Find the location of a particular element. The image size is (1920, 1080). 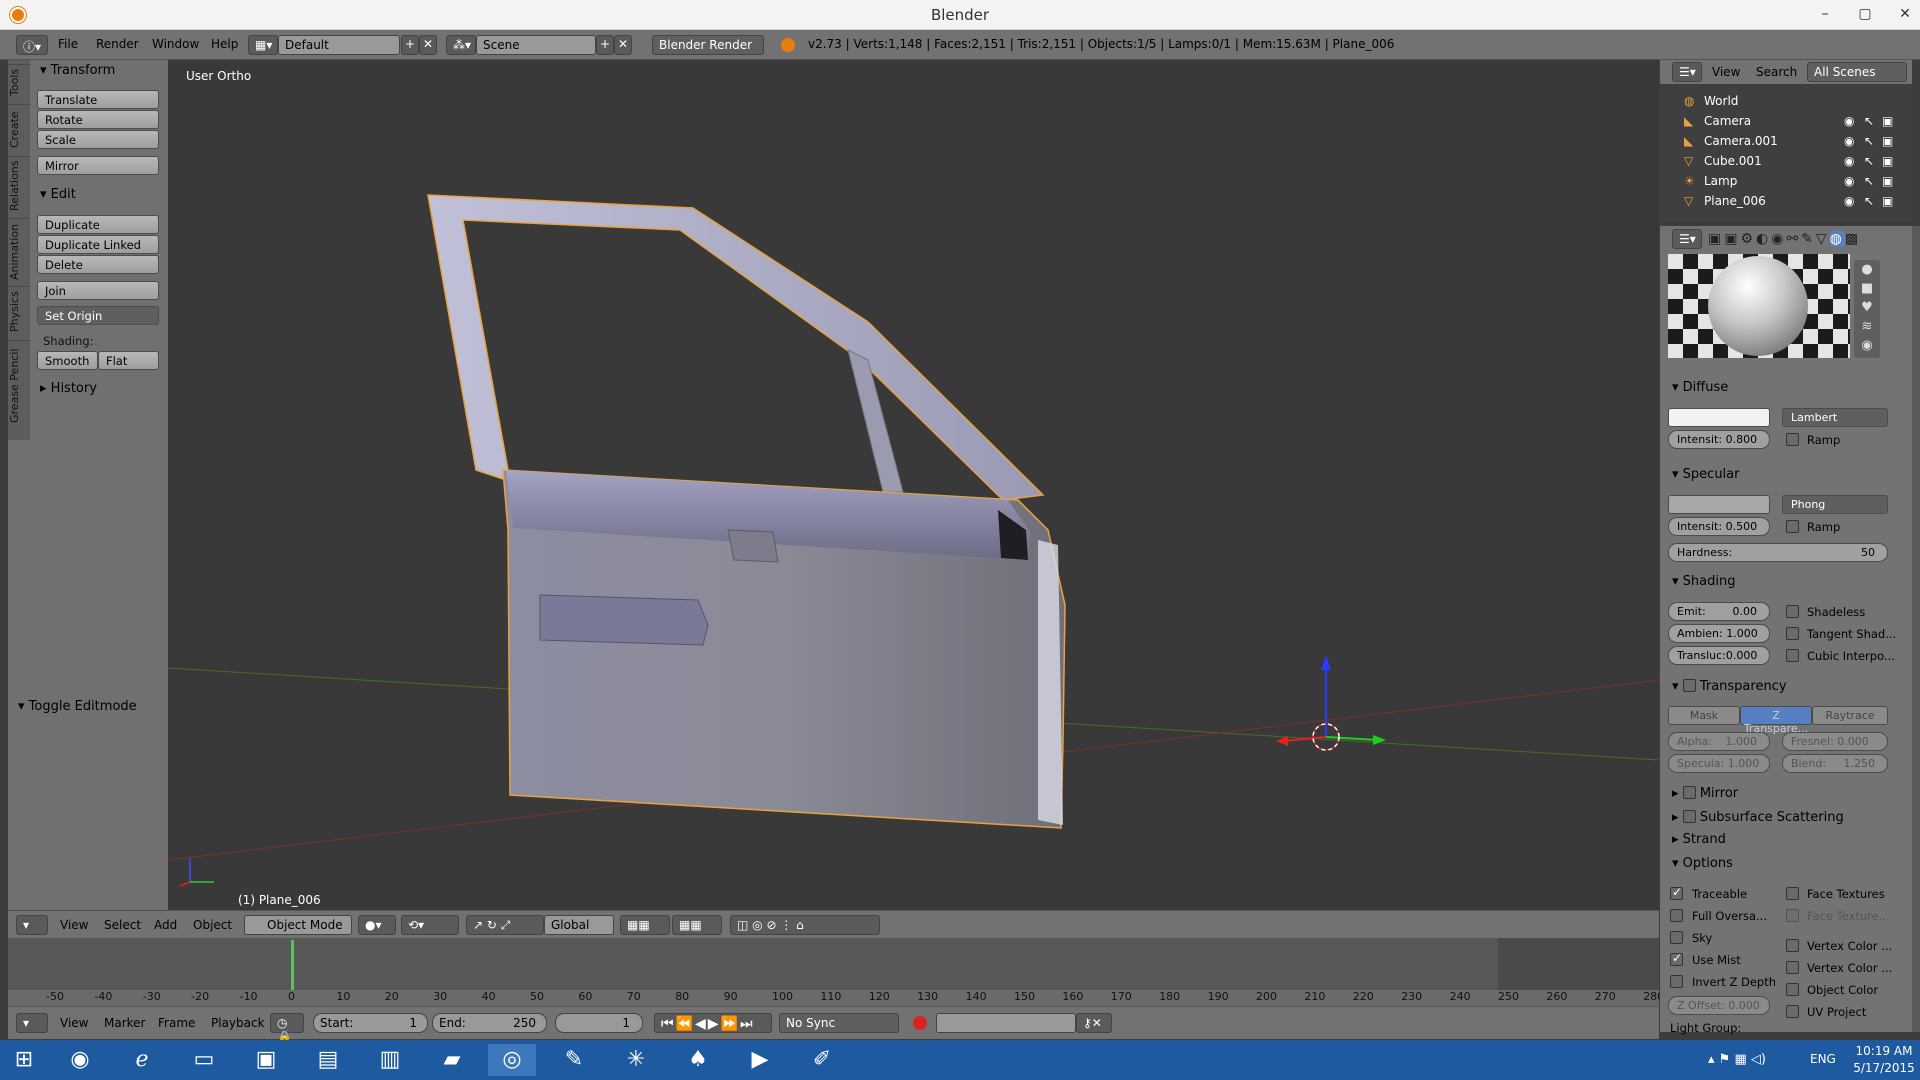

scene-icon: ⁂▾ is located at coordinates (461, 45).